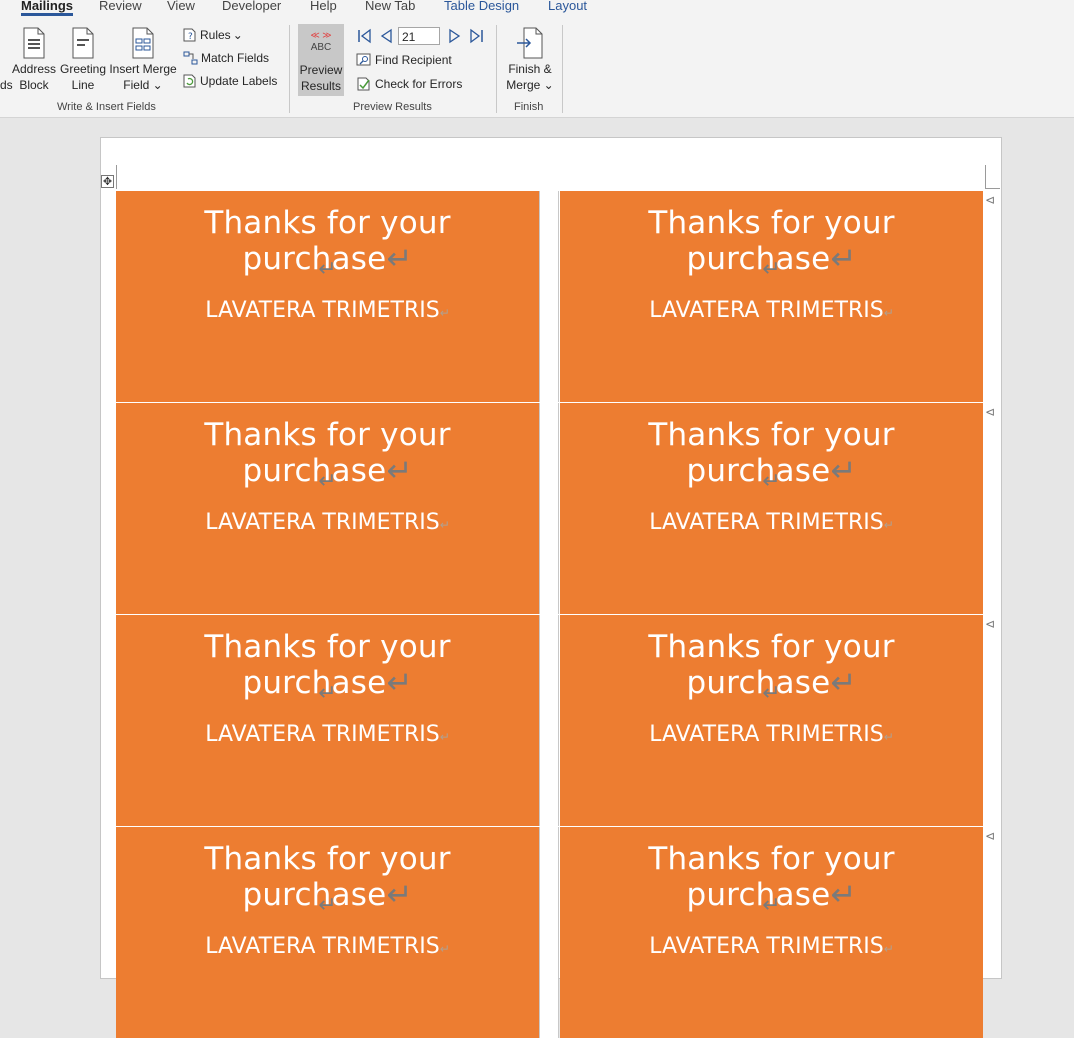 Image resolution: width=1074 pixels, height=1038 pixels. Describe the element at coordinates (106, 107) in the screenshot. I see `group-label-write-insert: Write & Insert Fields` at that location.